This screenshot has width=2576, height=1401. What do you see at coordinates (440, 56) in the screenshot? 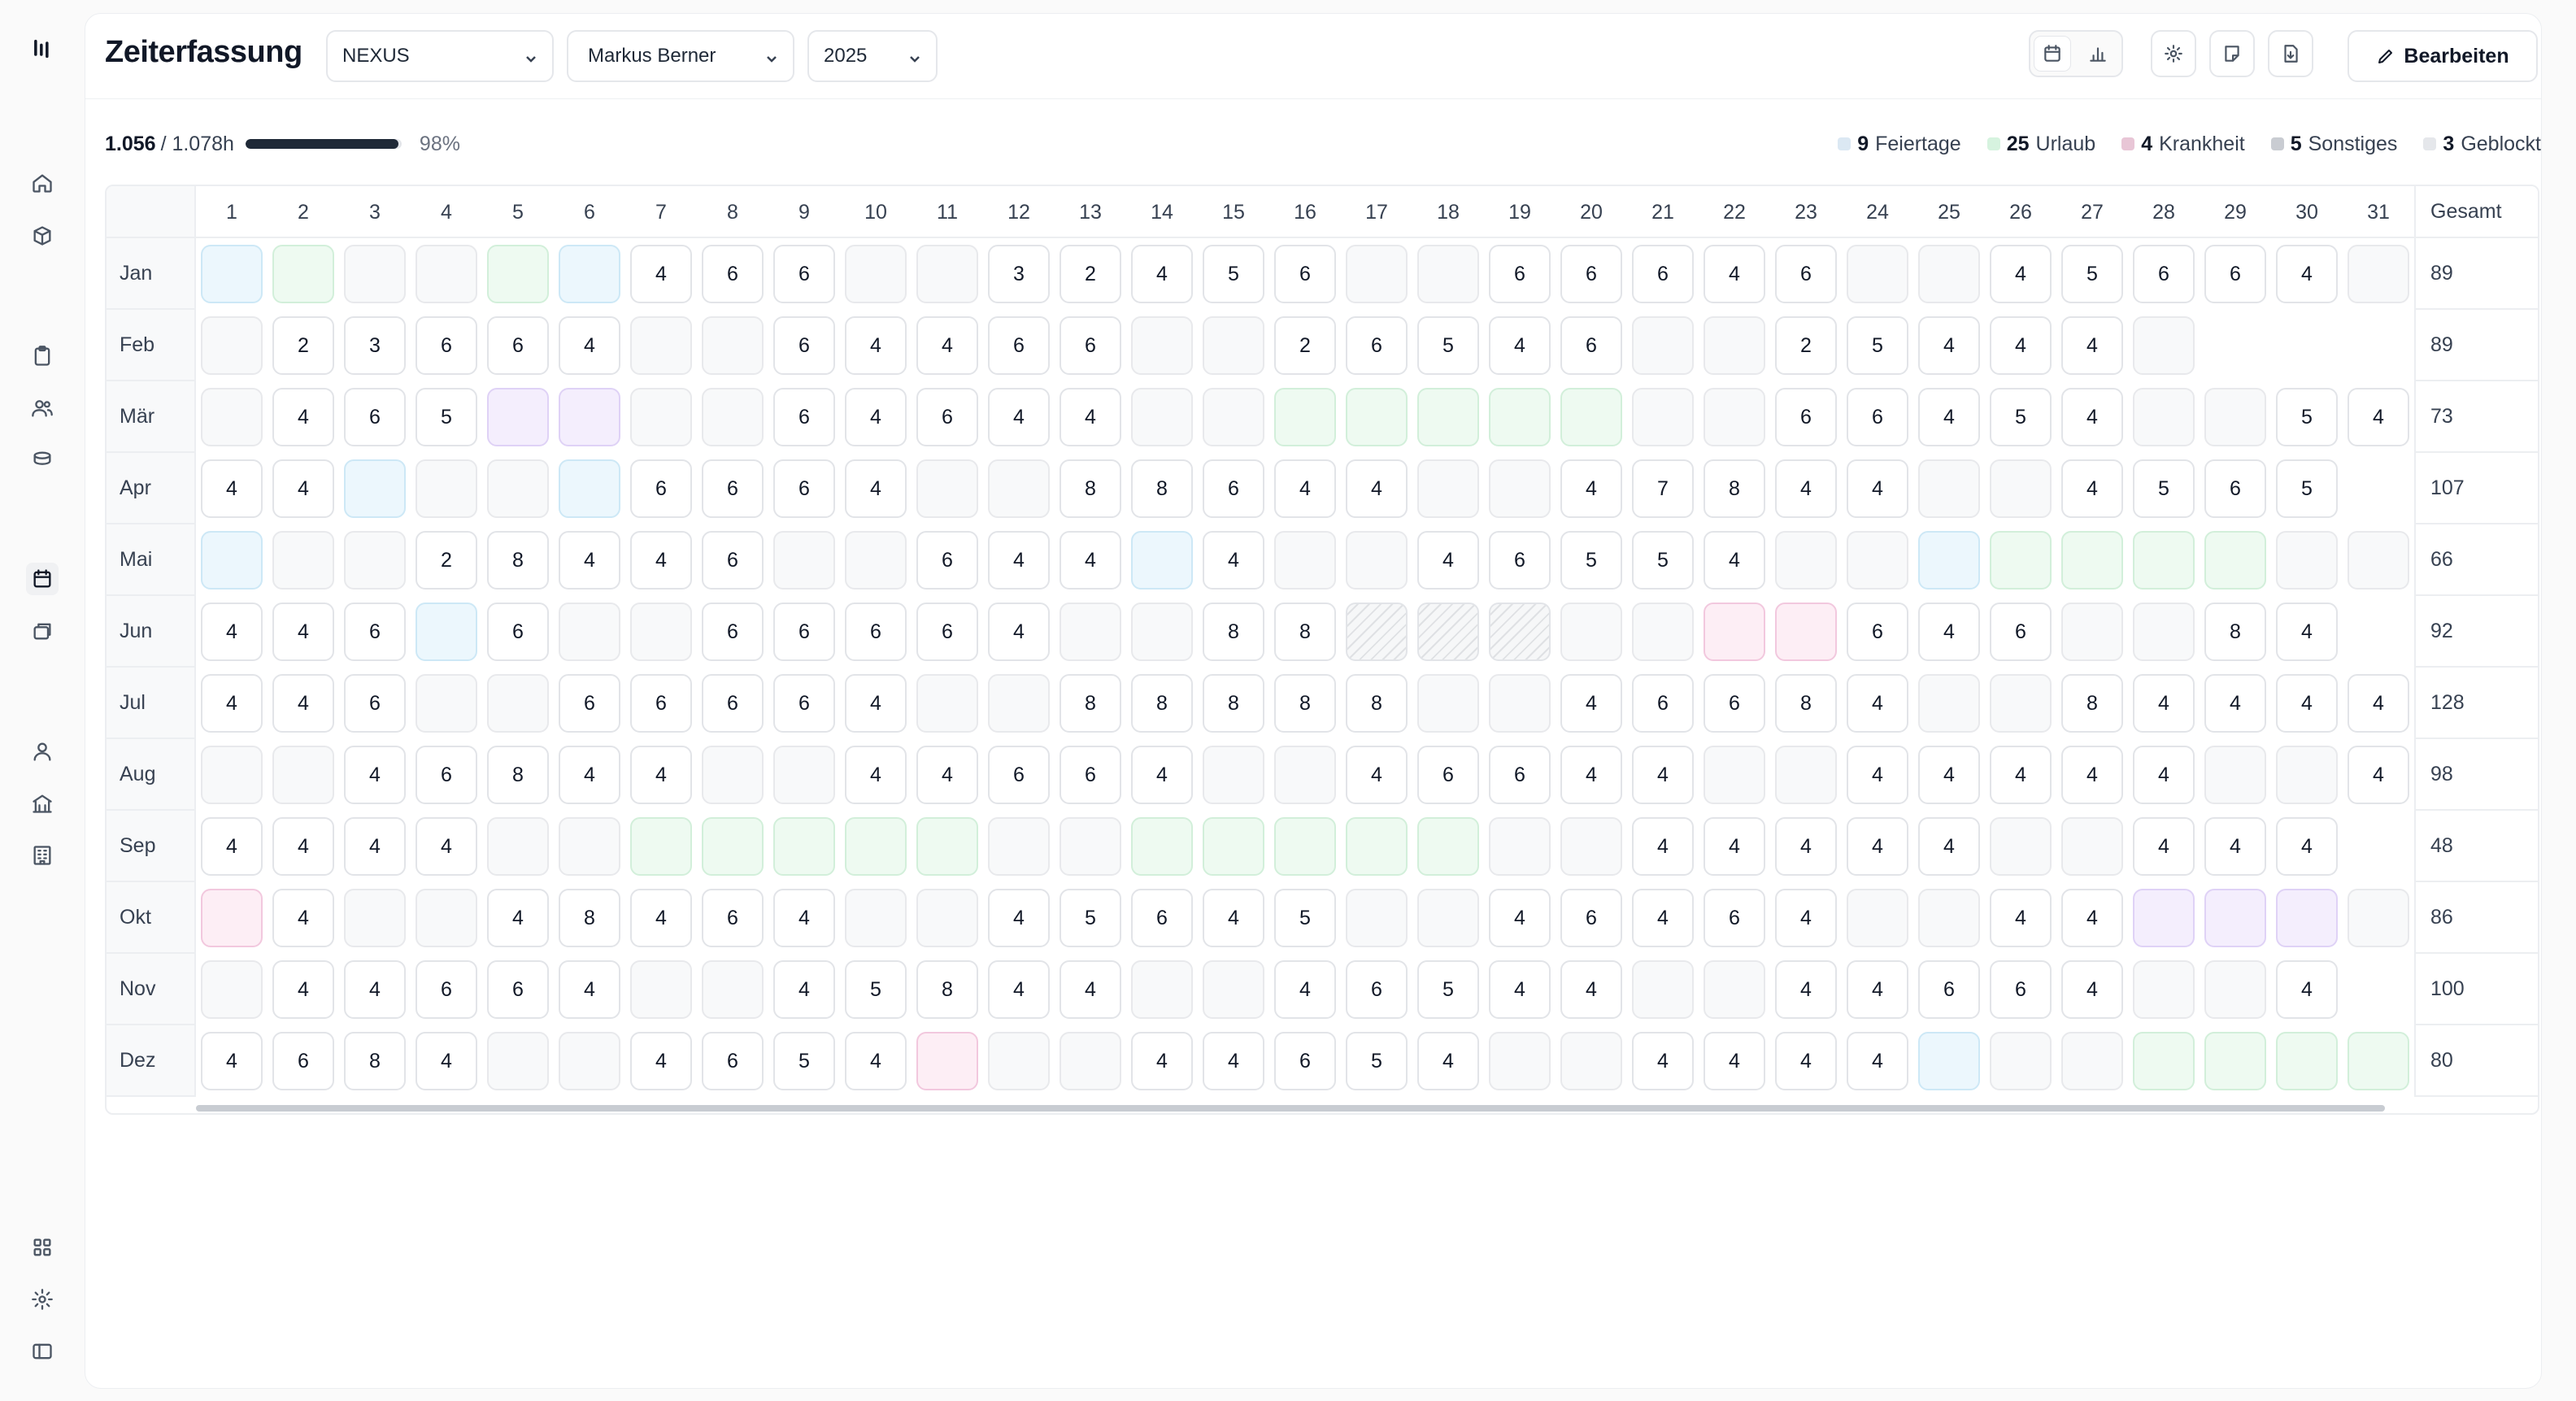
I see `project-select: NEXUS` at bounding box center [440, 56].